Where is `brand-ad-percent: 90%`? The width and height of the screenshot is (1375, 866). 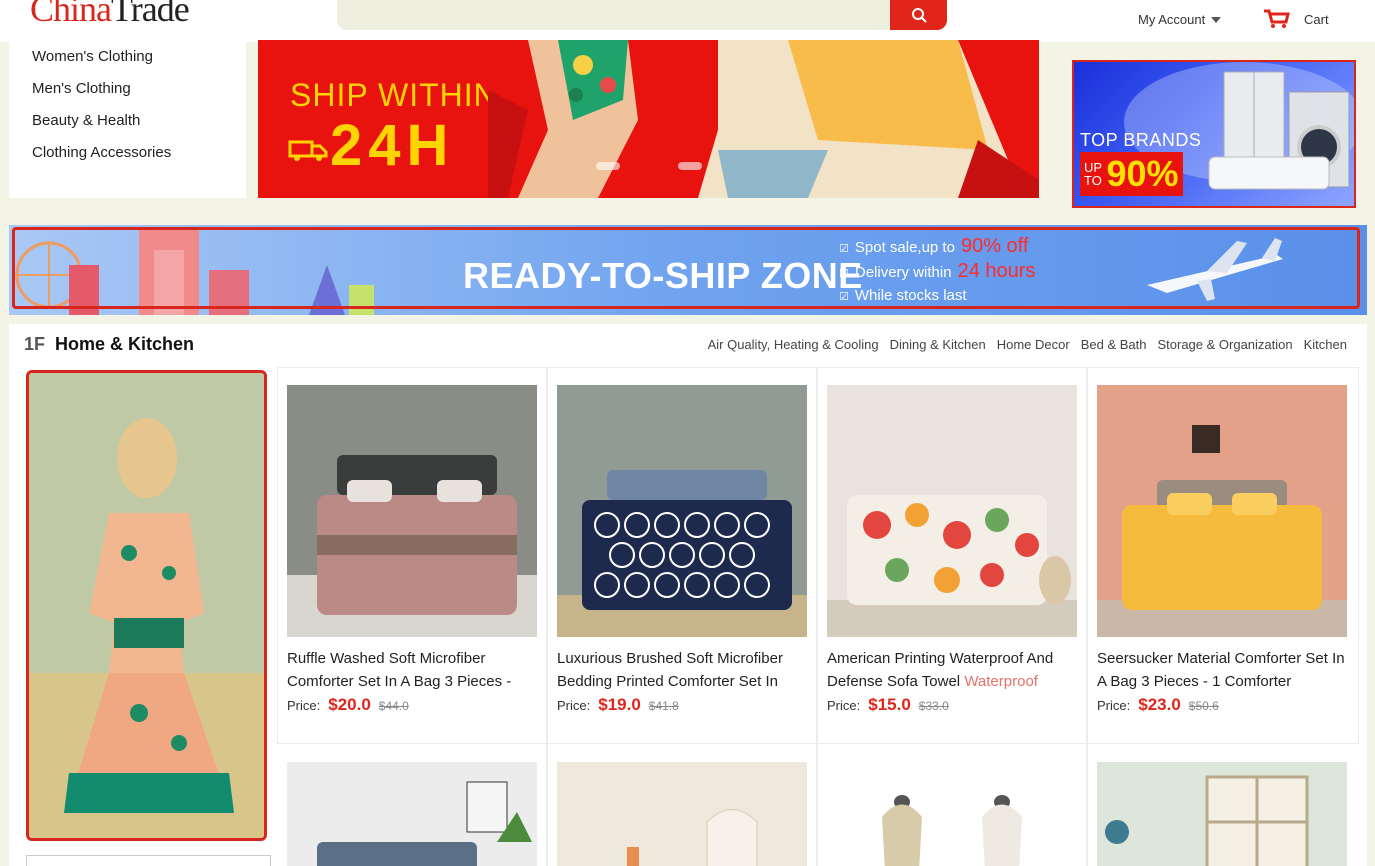 brand-ad-percent: 90% is located at coordinates (1142, 173).